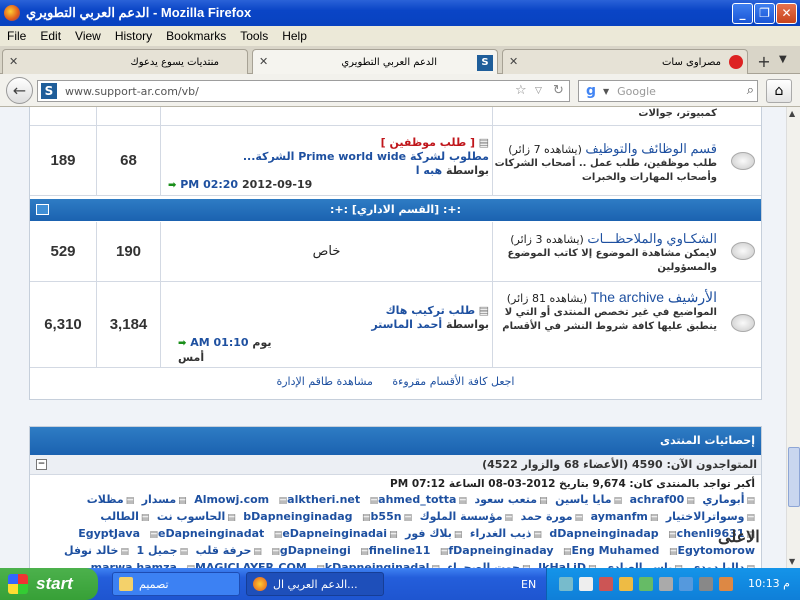  Describe the element at coordinates (586, 584) in the screenshot. I see `tray-app-icon` at that location.